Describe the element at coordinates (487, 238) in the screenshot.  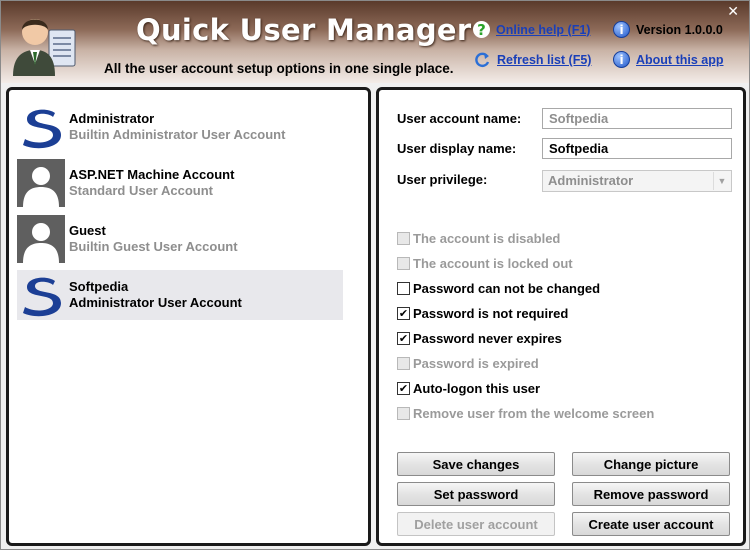
I see `option-label: The account is disabled` at that location.